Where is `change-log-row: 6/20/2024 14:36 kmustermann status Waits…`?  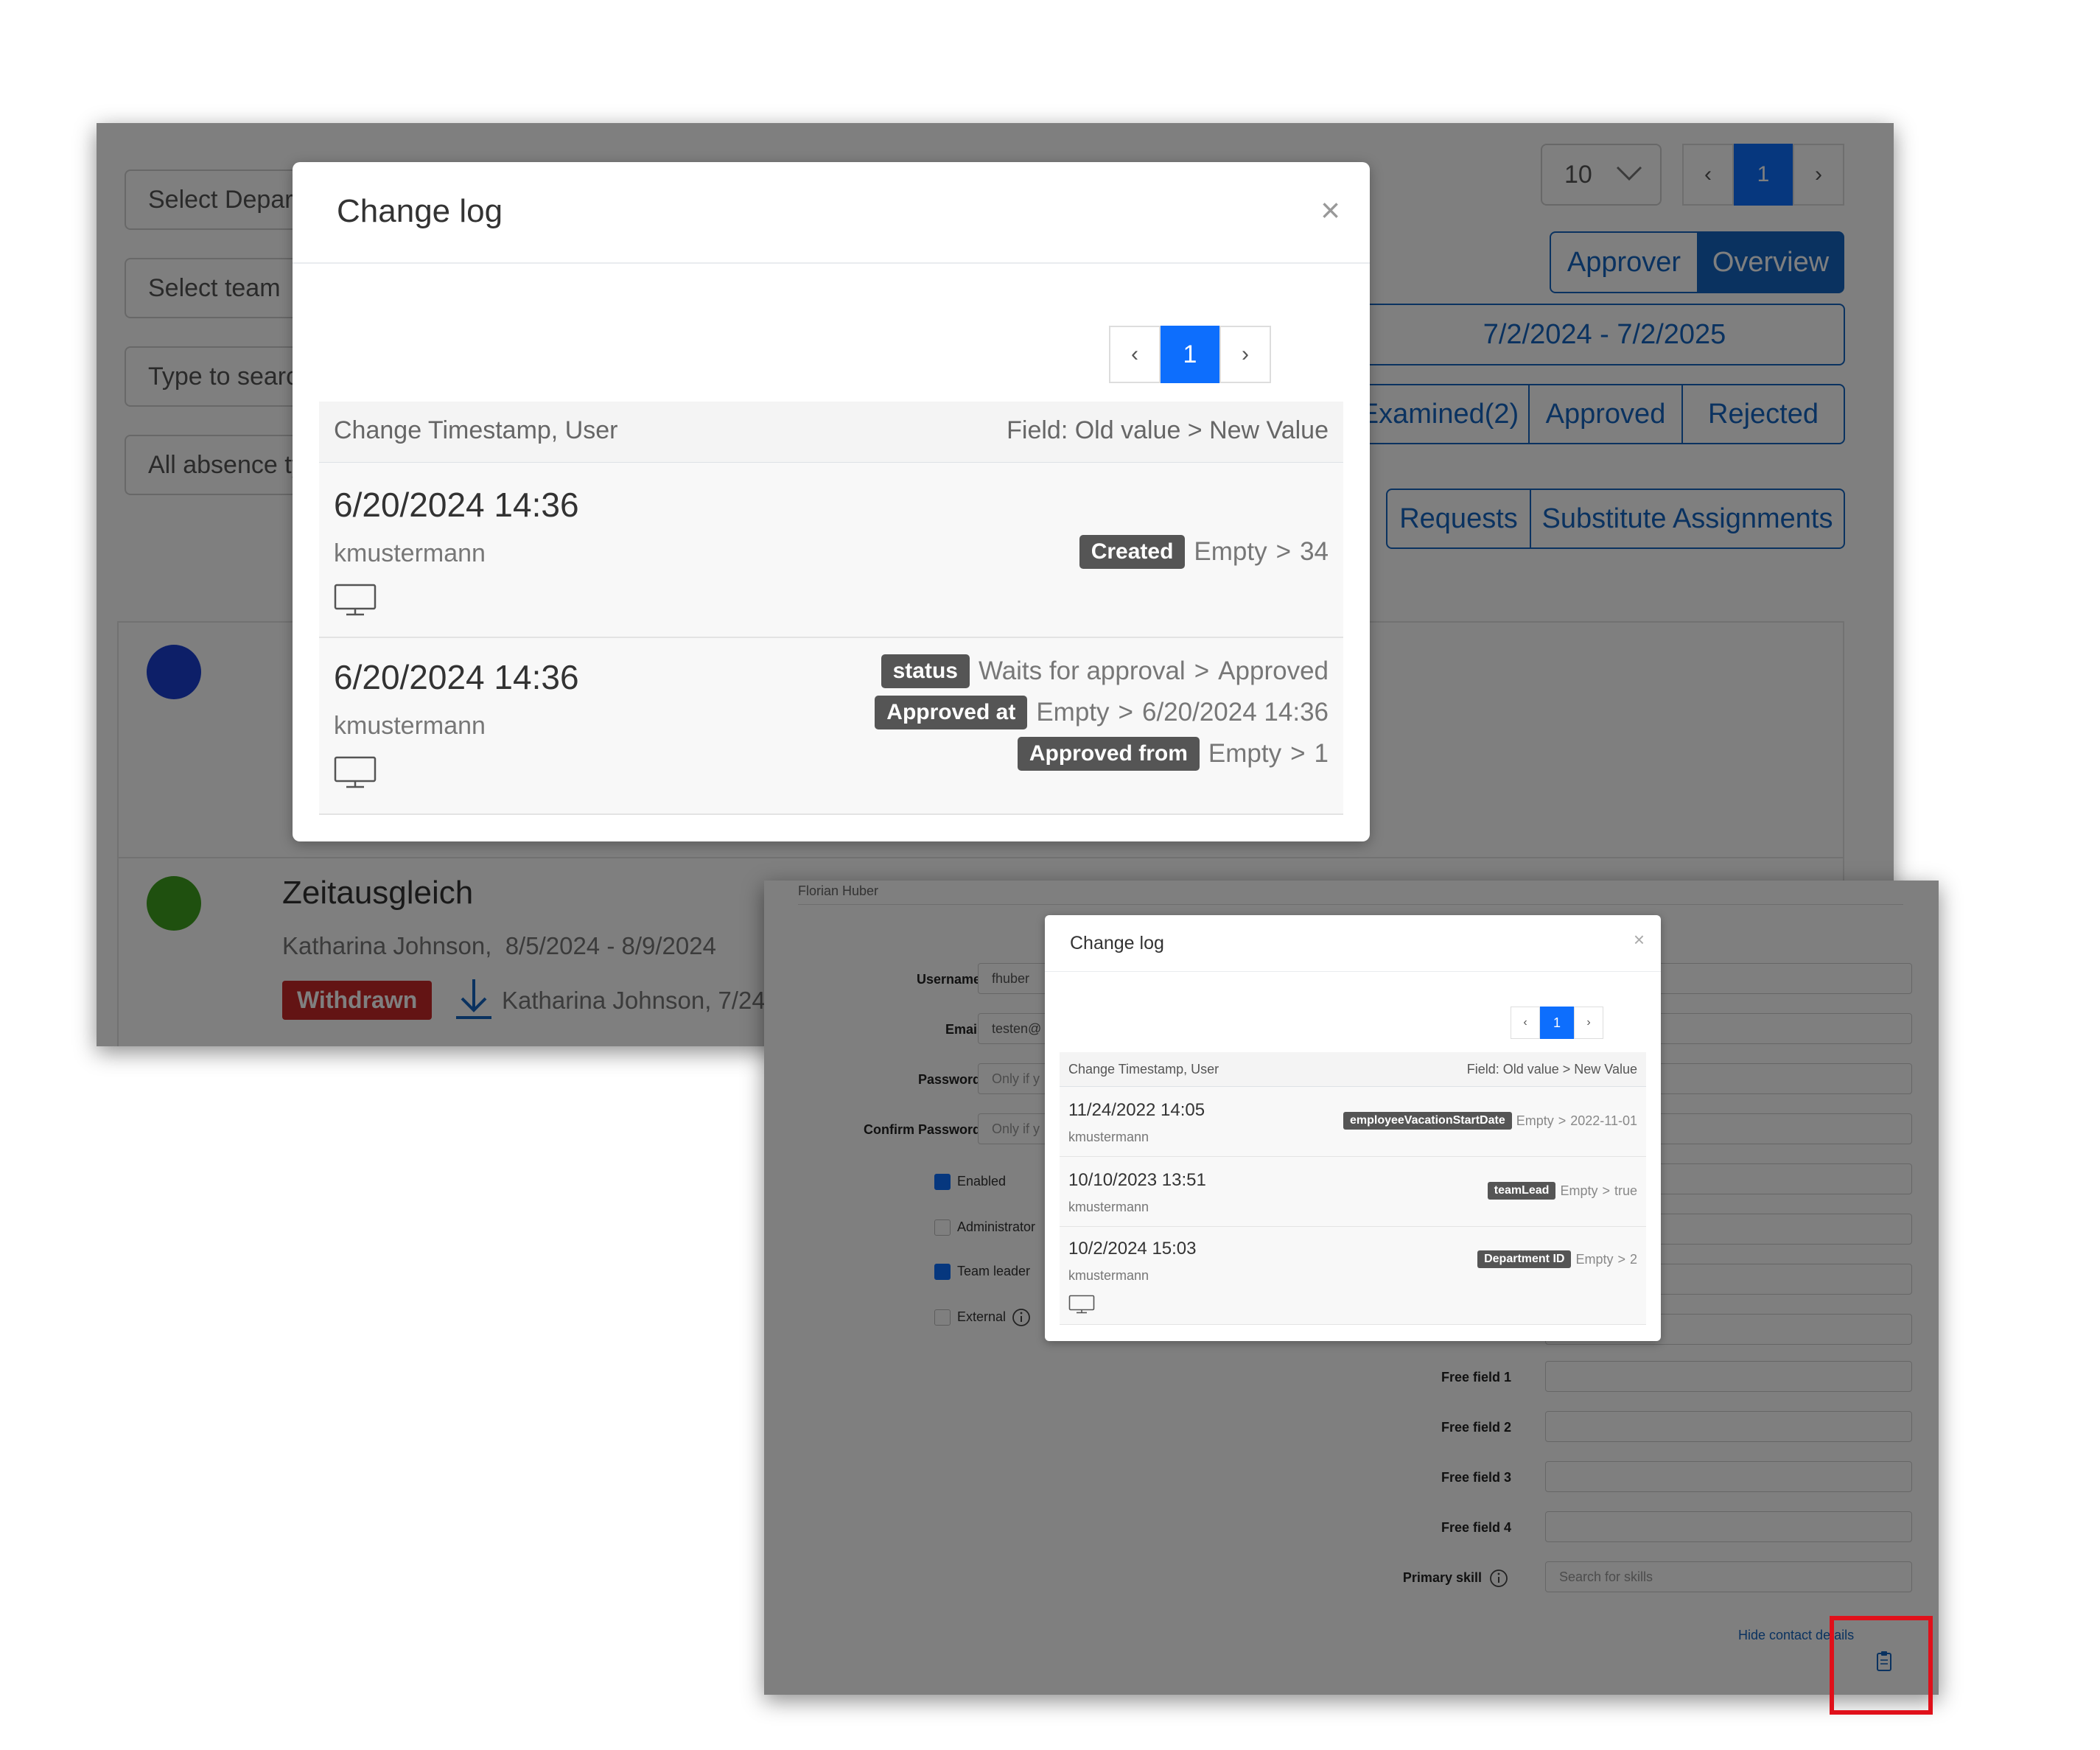
change-log-row: 6/20/2024 14:36 kmustermann status Waits… is located at coordinates (831, 726).